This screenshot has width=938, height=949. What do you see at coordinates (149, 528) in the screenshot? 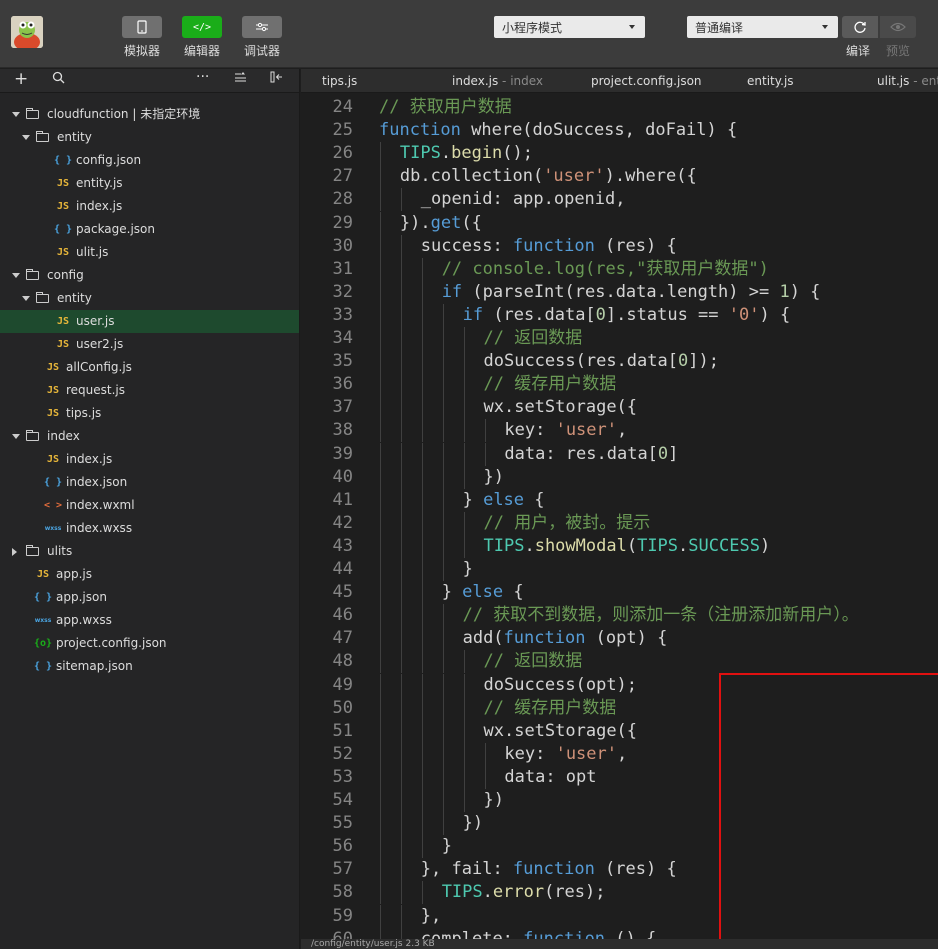
I see `tree-item: wxss index.wxss` at bounding box center [149, 528].